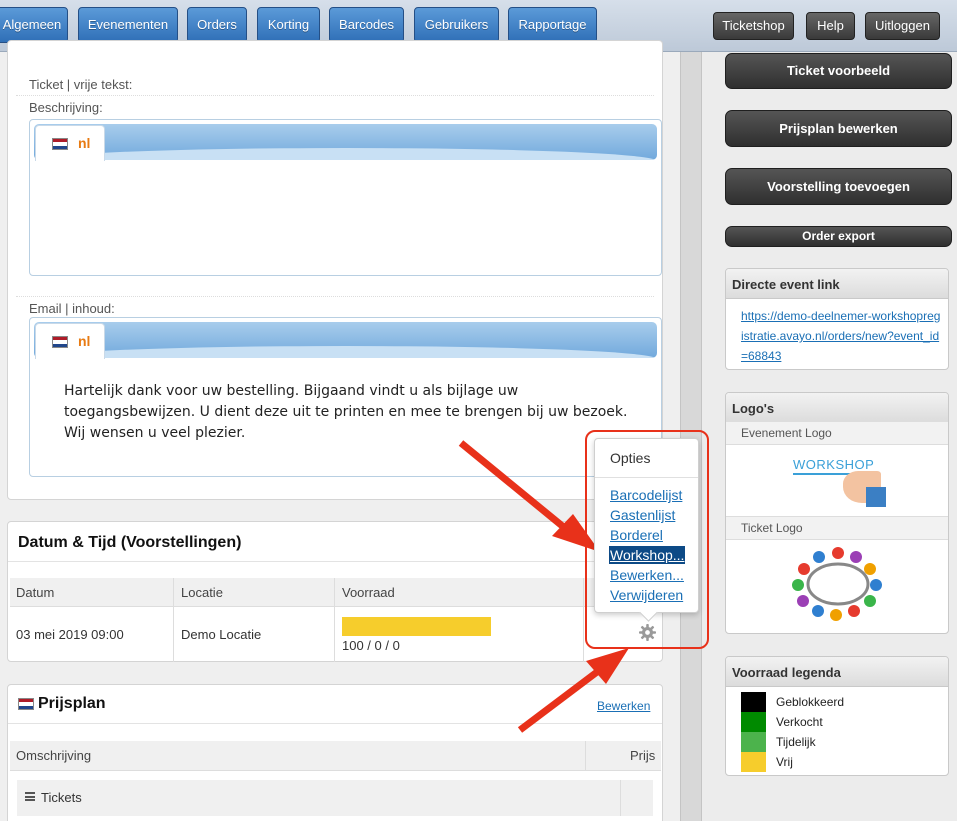 The image size is (957, 821). What do you see at coordinates (799, 722) in the screenshot?
I see `legend-label-sold: Verkocht` at bounding box center [799, 722].